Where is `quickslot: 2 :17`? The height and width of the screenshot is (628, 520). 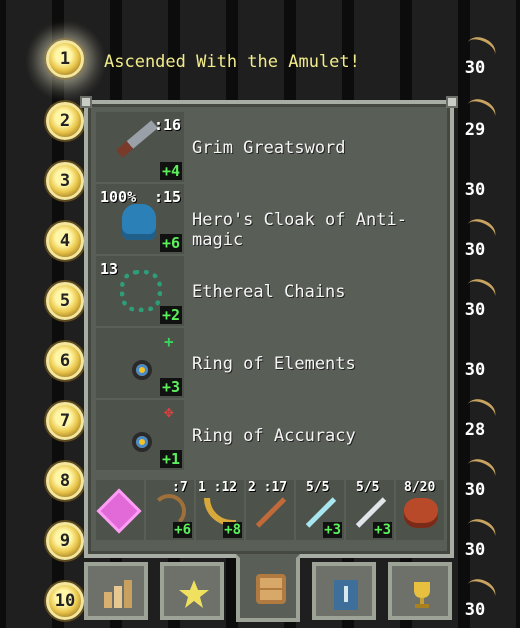 quickslot: 2 :17 is located at coordinates (270, 510).